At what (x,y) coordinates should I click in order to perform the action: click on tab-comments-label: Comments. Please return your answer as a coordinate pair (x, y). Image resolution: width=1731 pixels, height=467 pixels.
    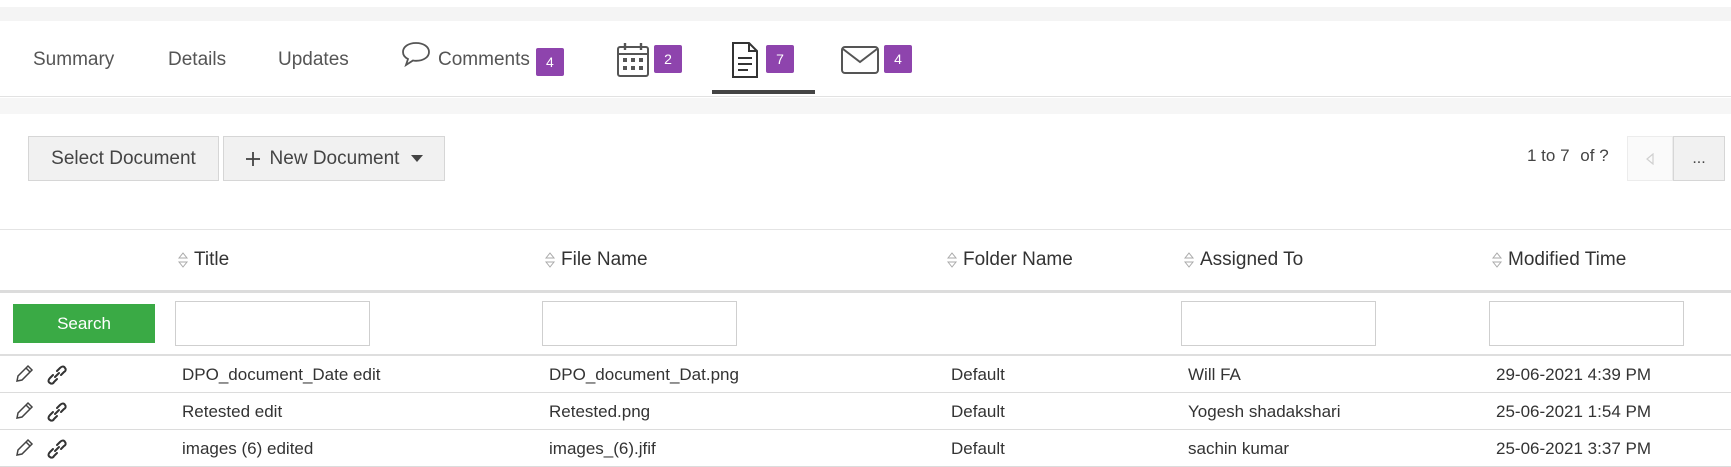
    Looking at the image, I should click on (484, 59).